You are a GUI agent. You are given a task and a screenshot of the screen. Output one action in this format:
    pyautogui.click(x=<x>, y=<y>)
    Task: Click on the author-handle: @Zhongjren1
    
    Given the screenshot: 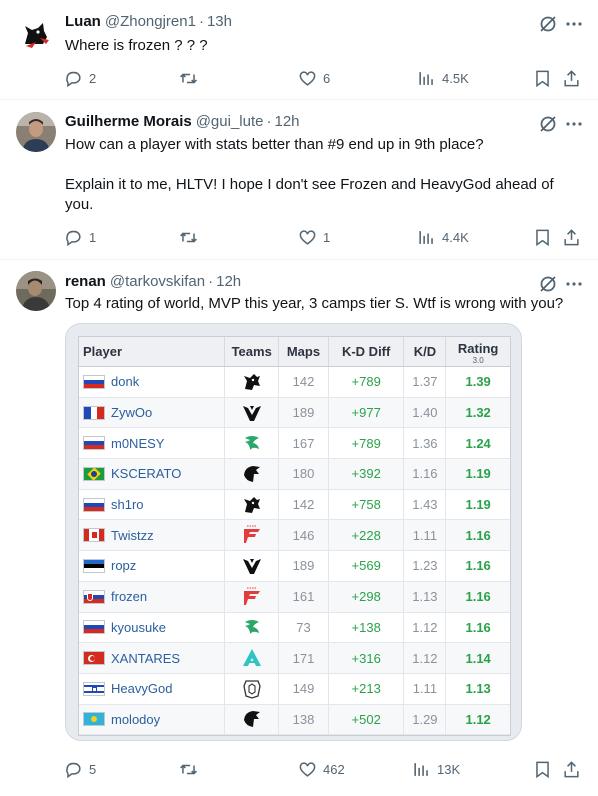 What is the action you would take?
    pyautogui.click(x=150, y=21)
    